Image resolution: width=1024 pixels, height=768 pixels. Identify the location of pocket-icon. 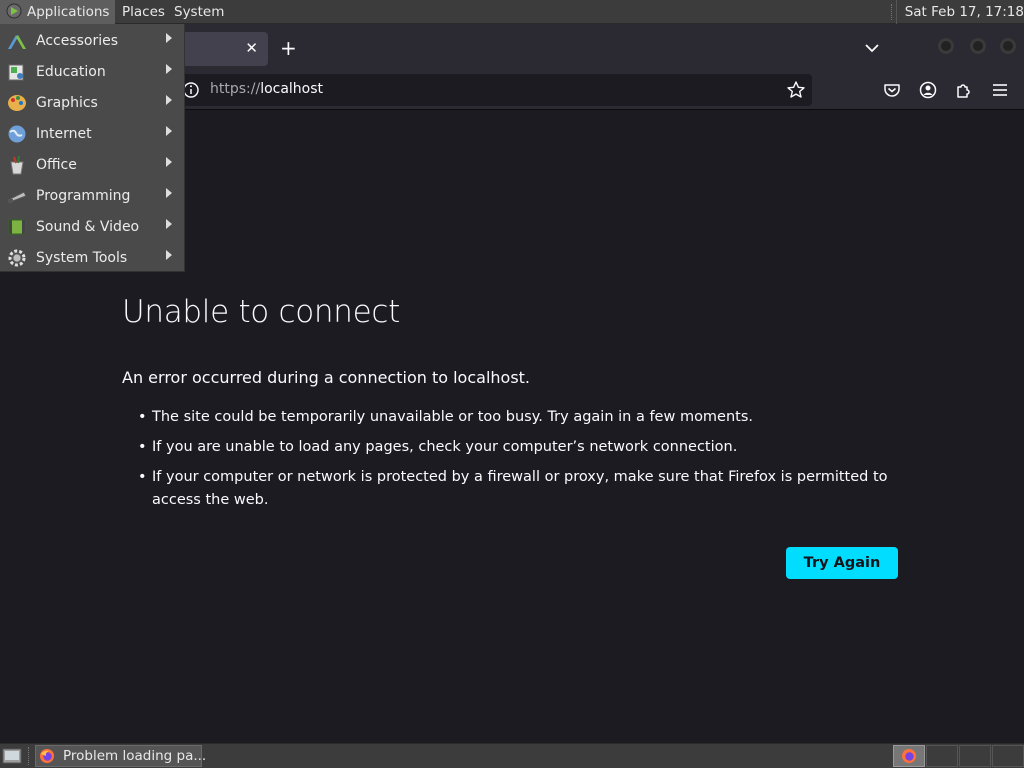
(892, 90).